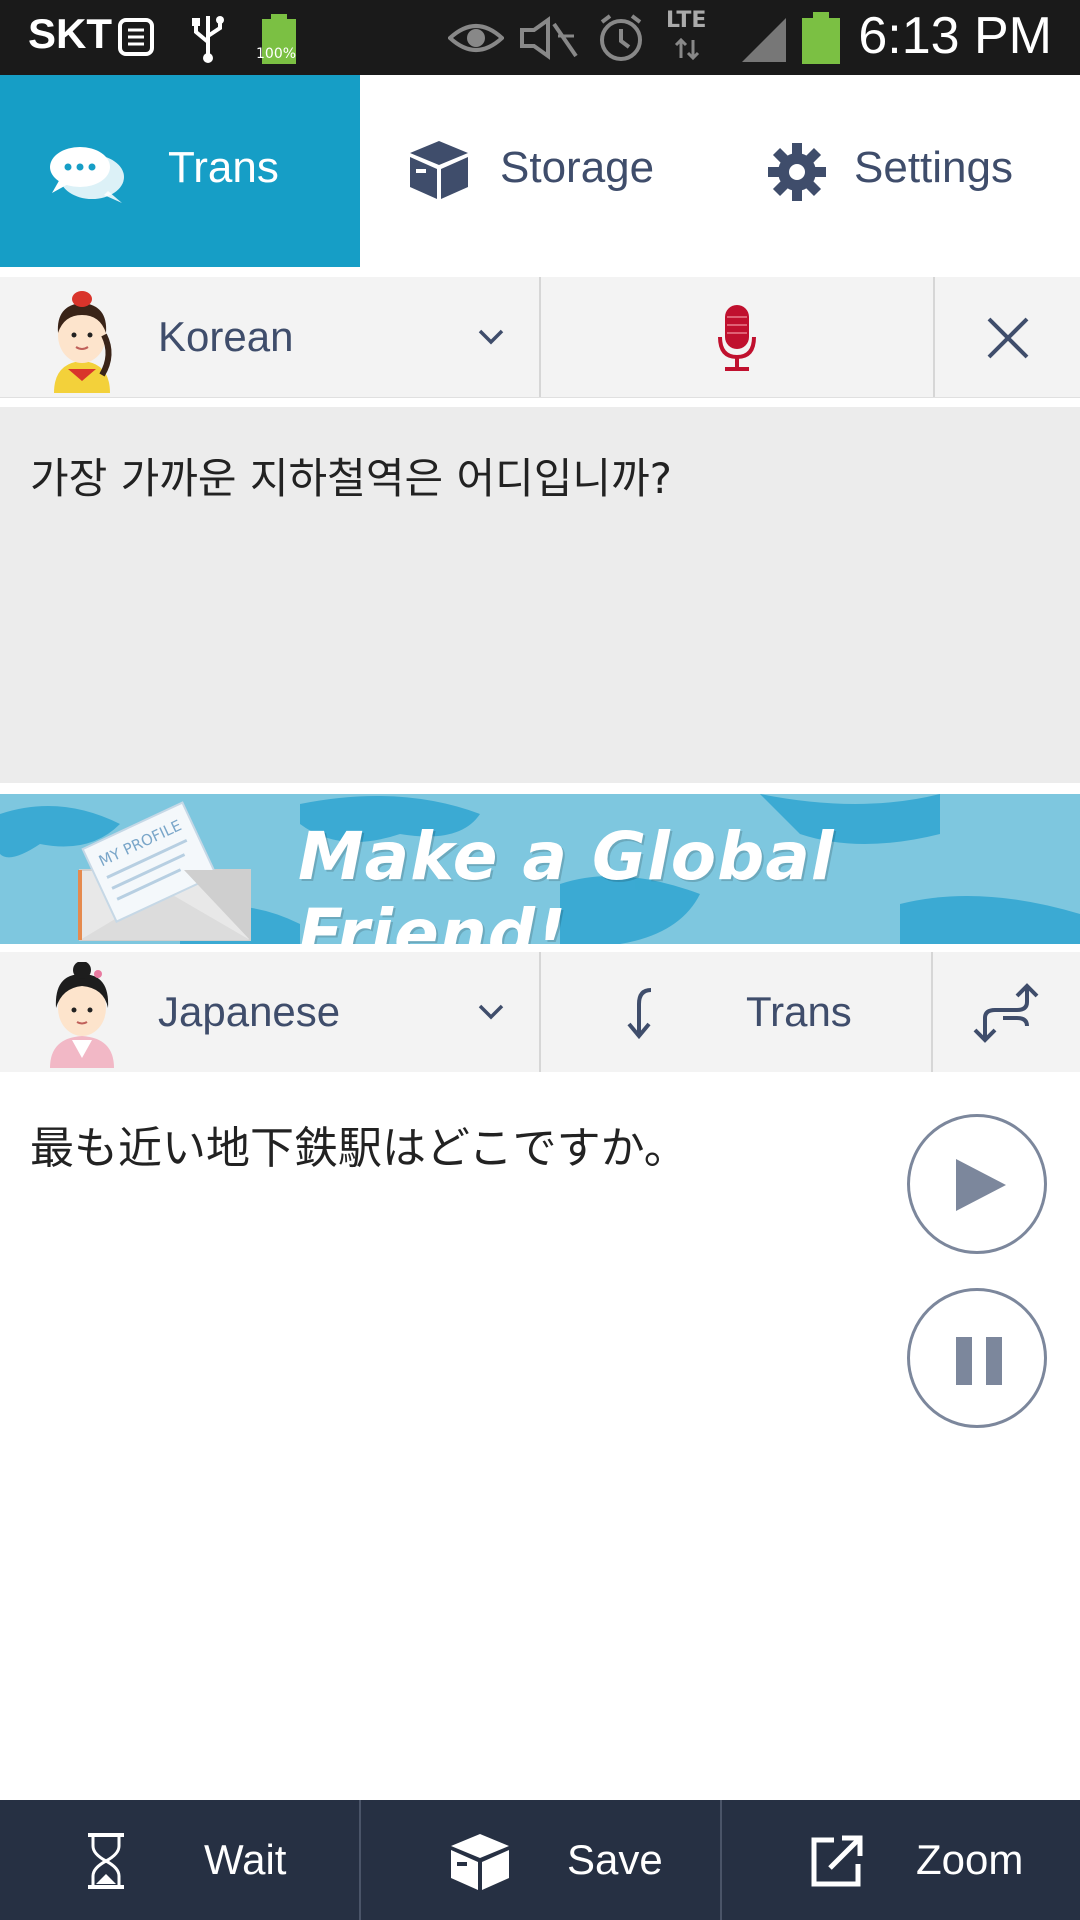 This screenshot has width=1080, height=1920. Describe the element at coordinates (164, 871) in the screenshot. I see `envelope-icon: MY PROFILE` at that location.